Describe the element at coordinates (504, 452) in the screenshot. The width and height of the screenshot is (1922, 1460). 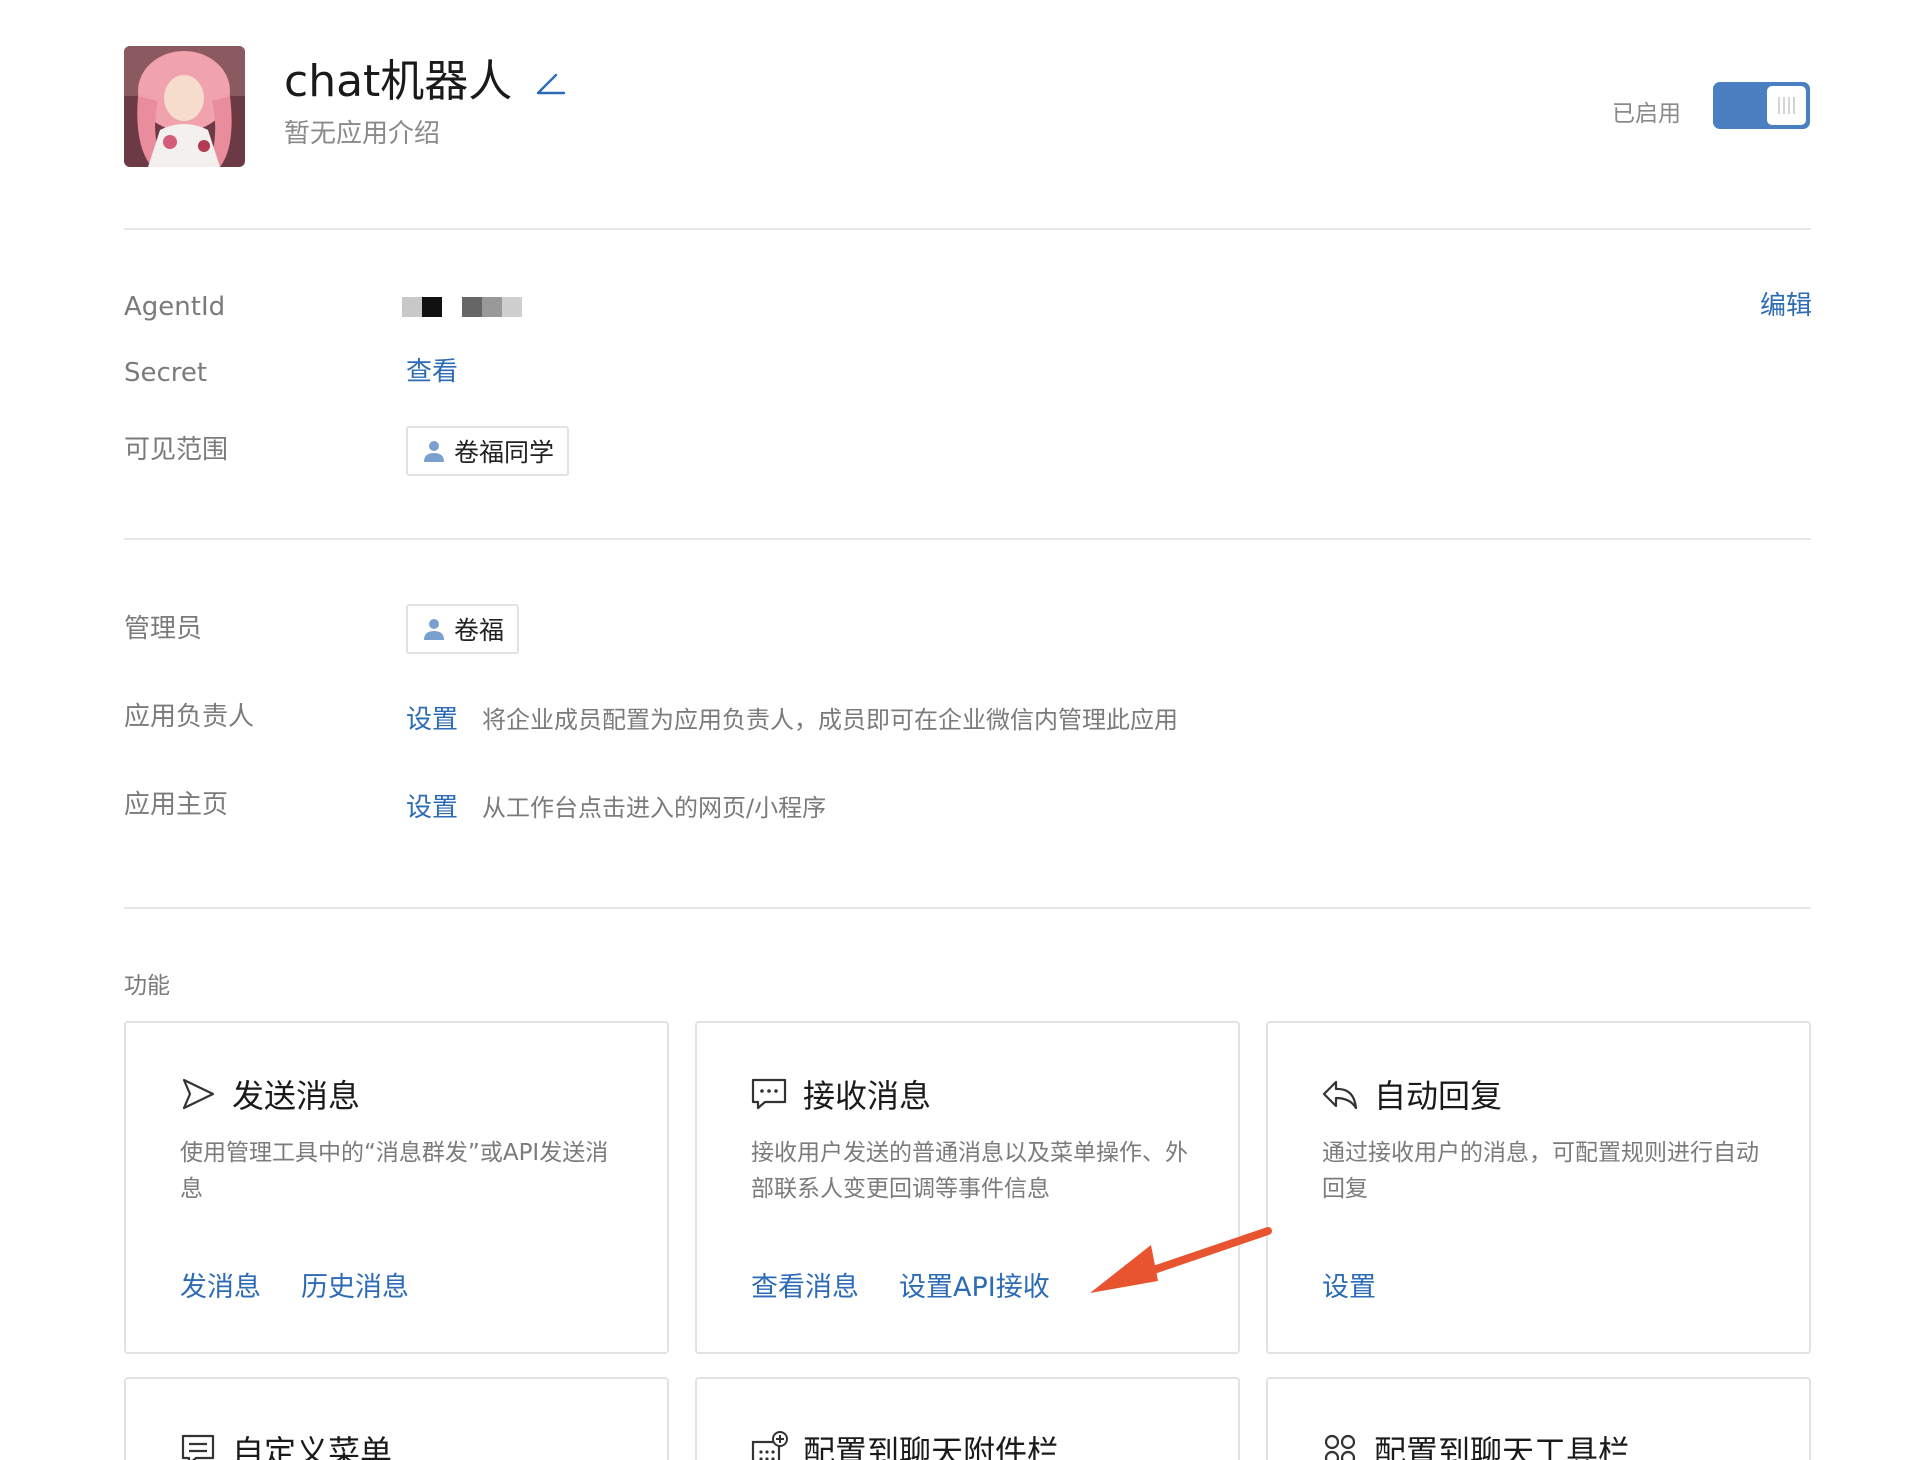
I see `visibility-member-name: 卷福同学` at that location.